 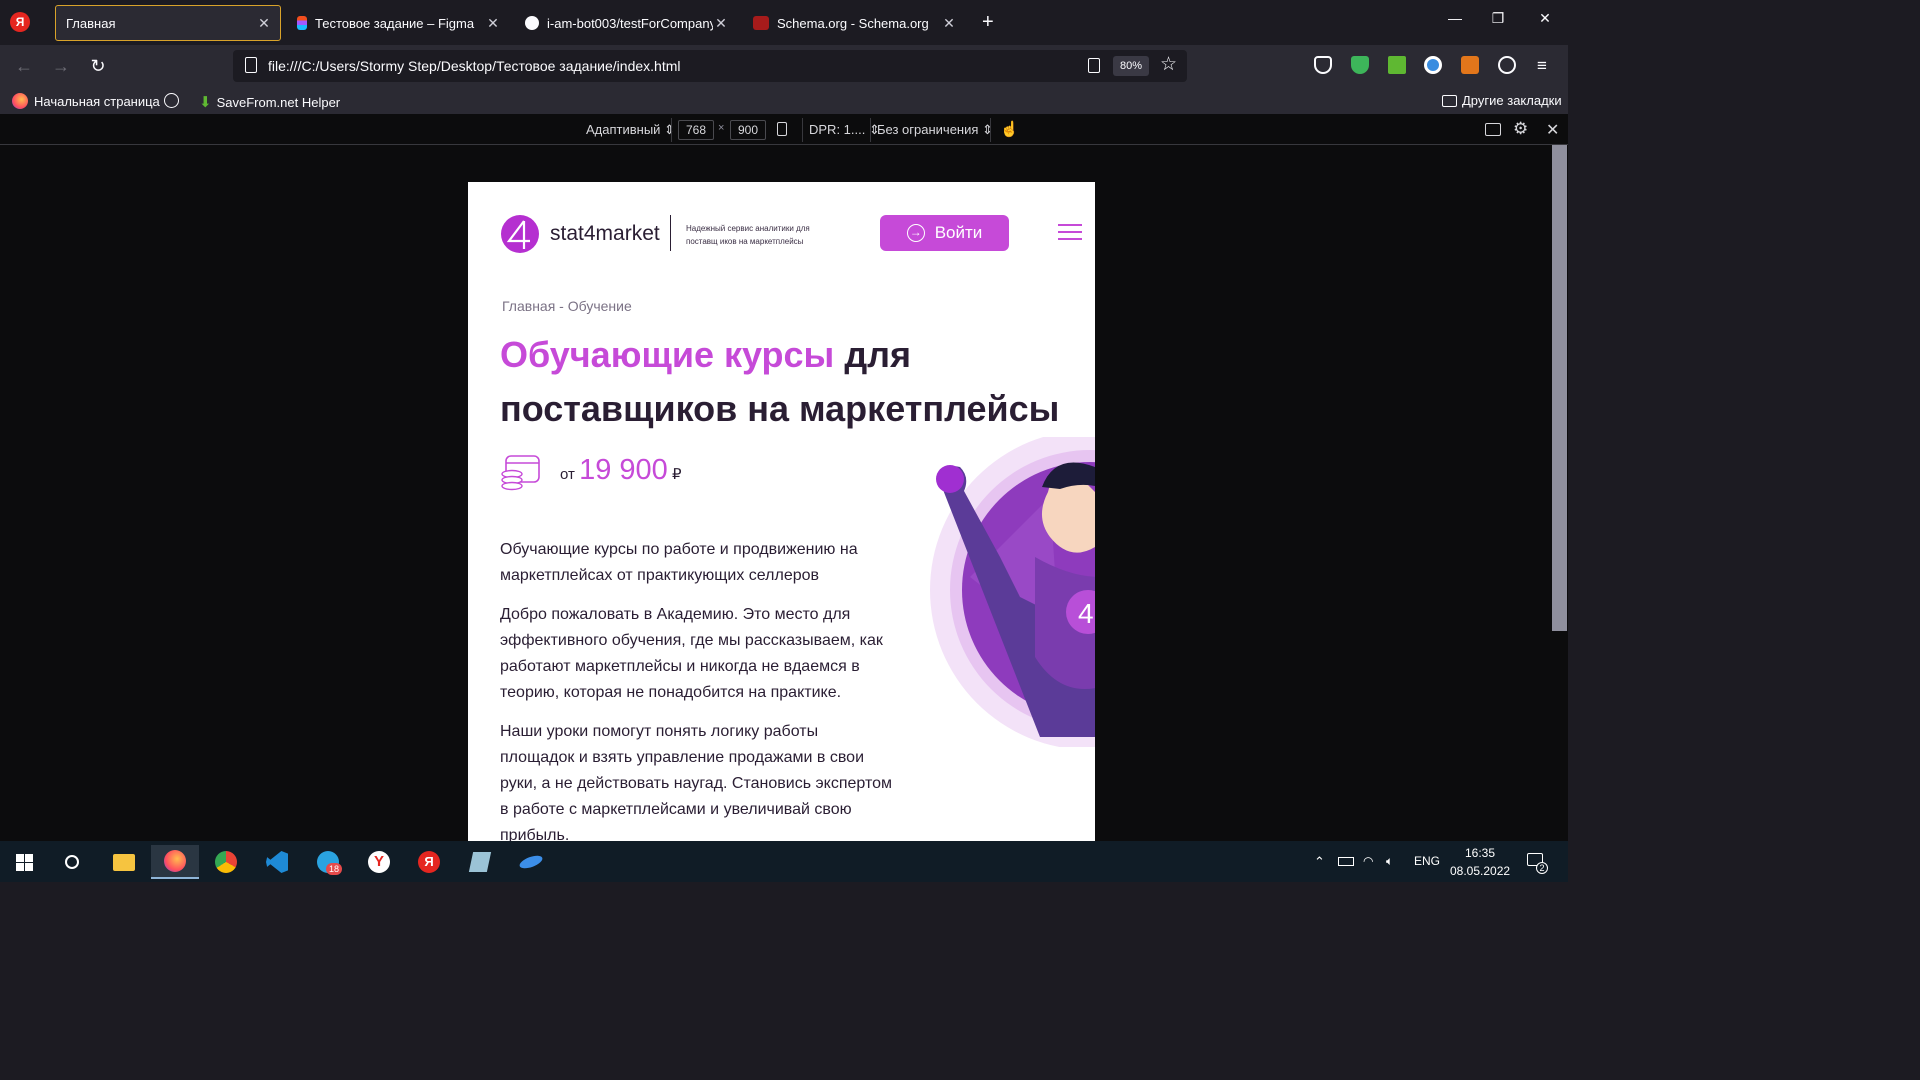 I want to click on pocket-icon, so click(x=1323, y=65).